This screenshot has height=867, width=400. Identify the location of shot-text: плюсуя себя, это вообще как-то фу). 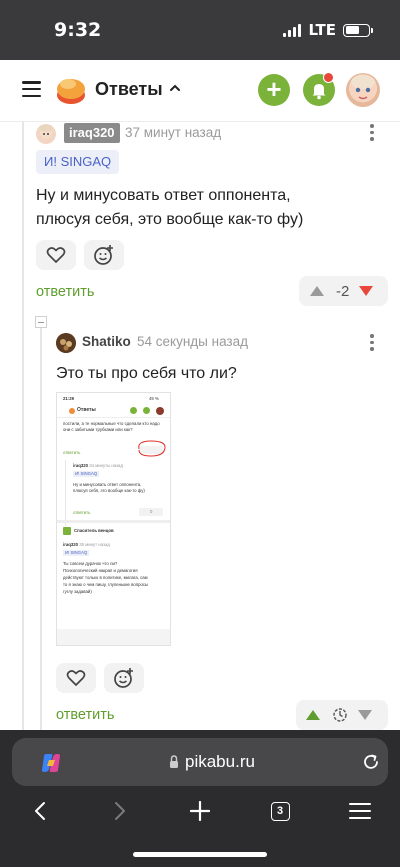
(109, 490).